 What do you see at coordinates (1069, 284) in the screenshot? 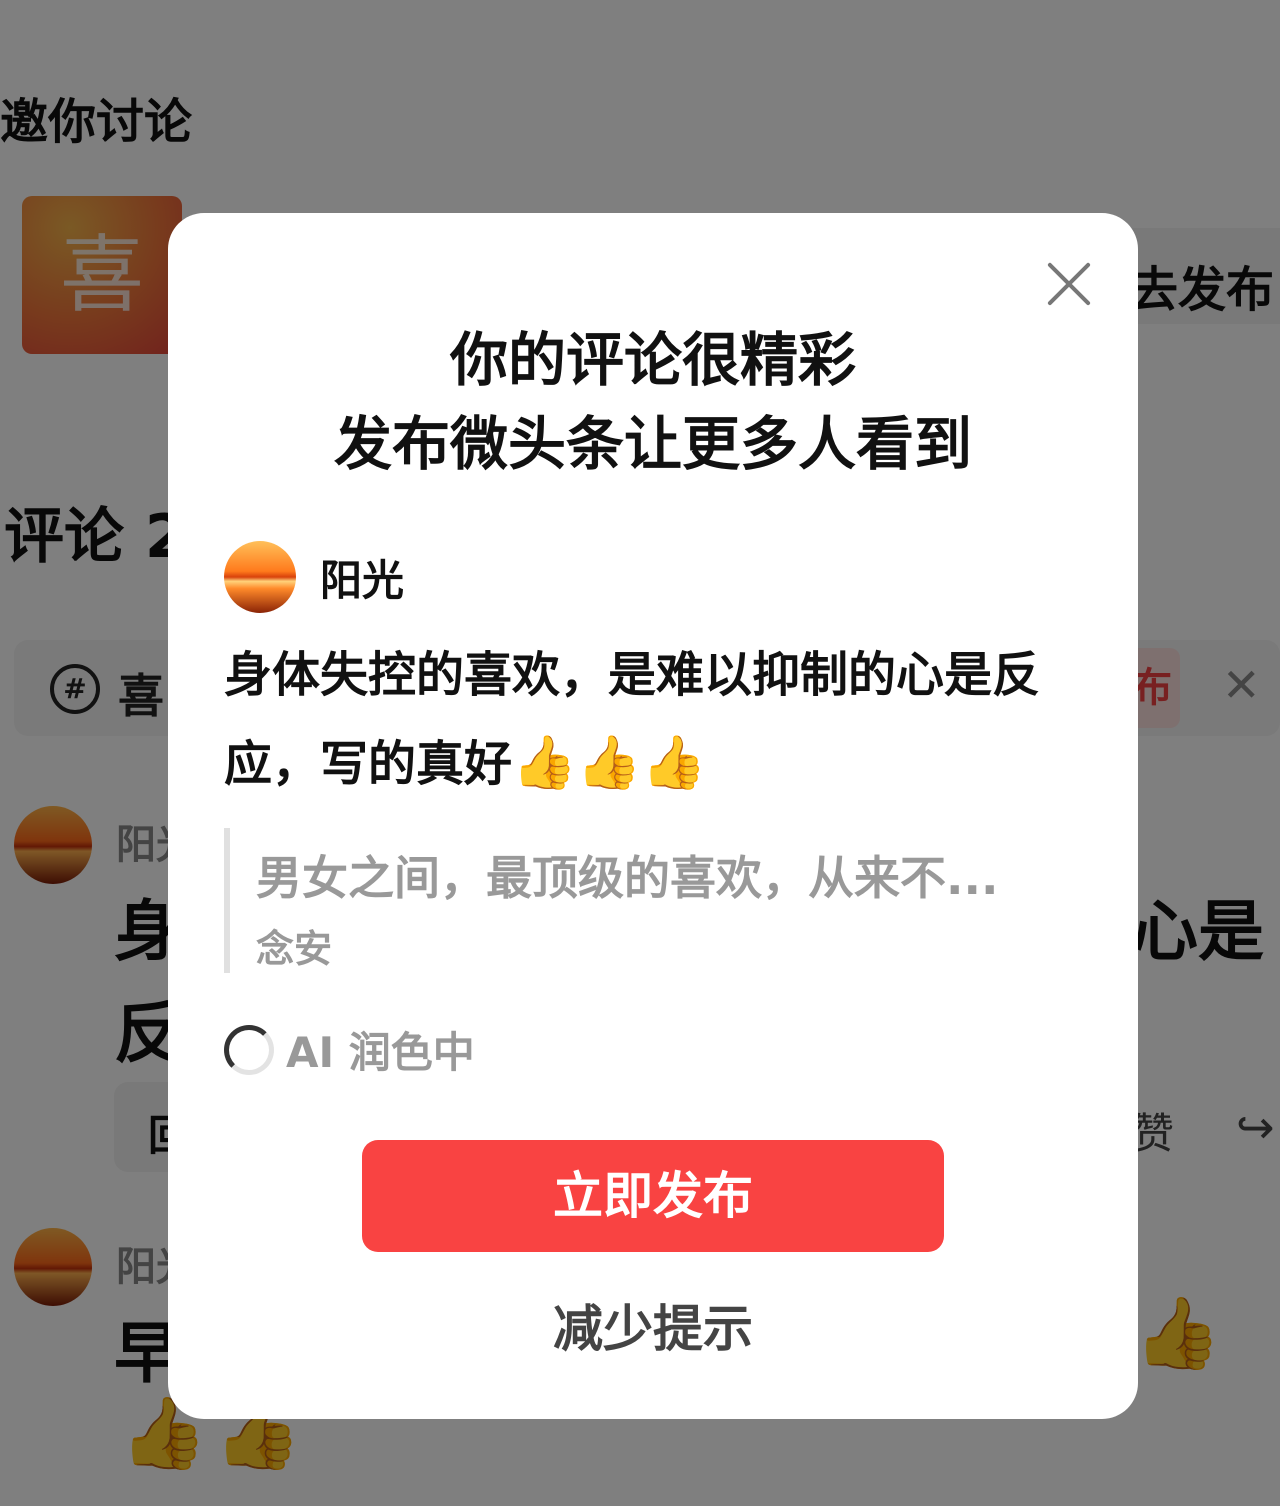
I see `close-icon` at bounding box center [1069, 284].